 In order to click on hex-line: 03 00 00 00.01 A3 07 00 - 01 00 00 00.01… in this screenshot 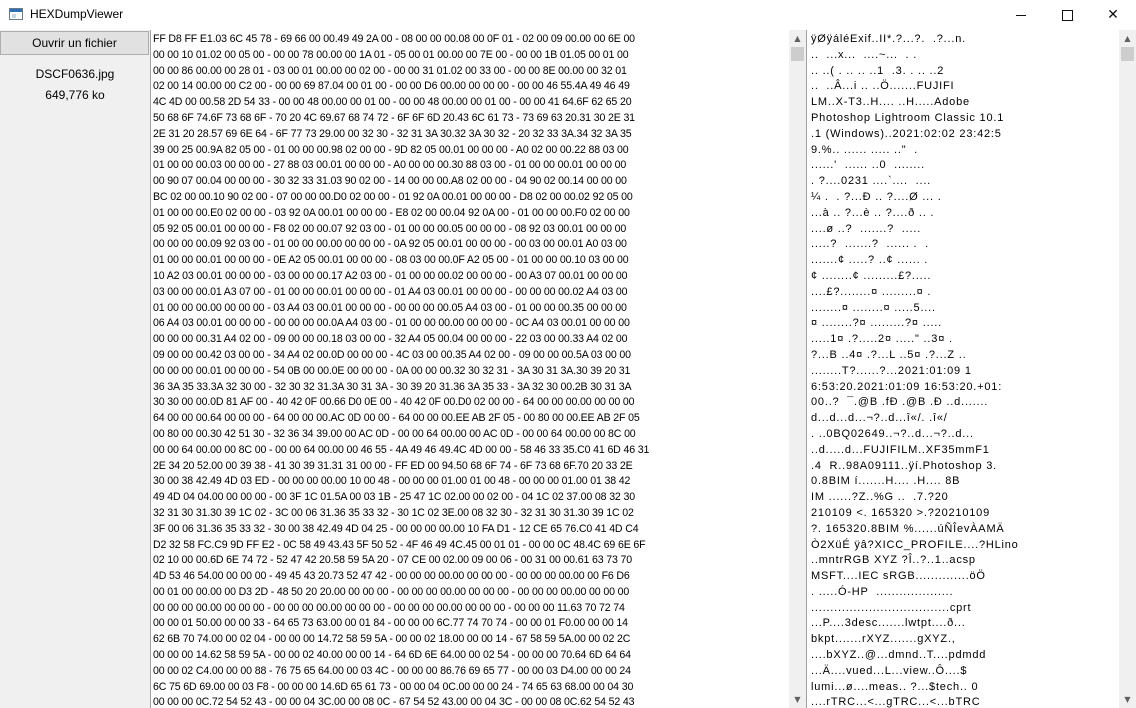, I will do `click(390, 291)`.